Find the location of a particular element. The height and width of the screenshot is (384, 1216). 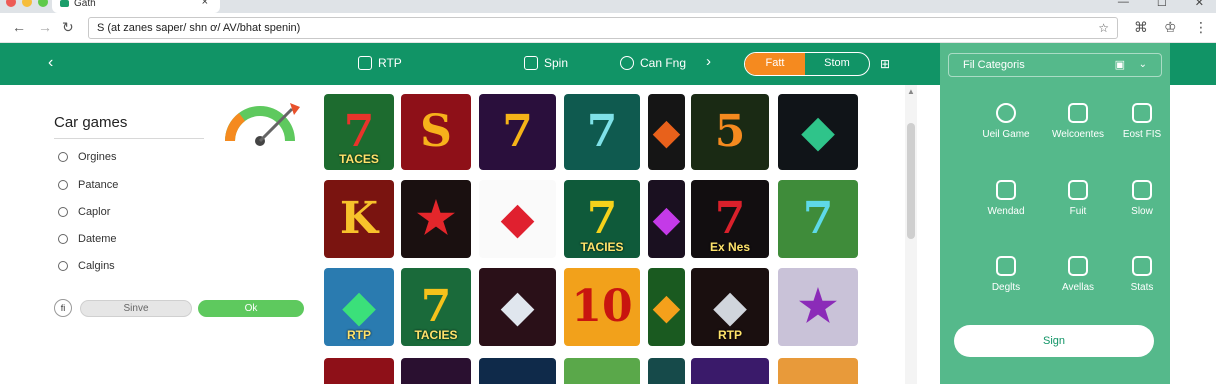

category-deglts: Deglts is located at coordinates (1006, 274).